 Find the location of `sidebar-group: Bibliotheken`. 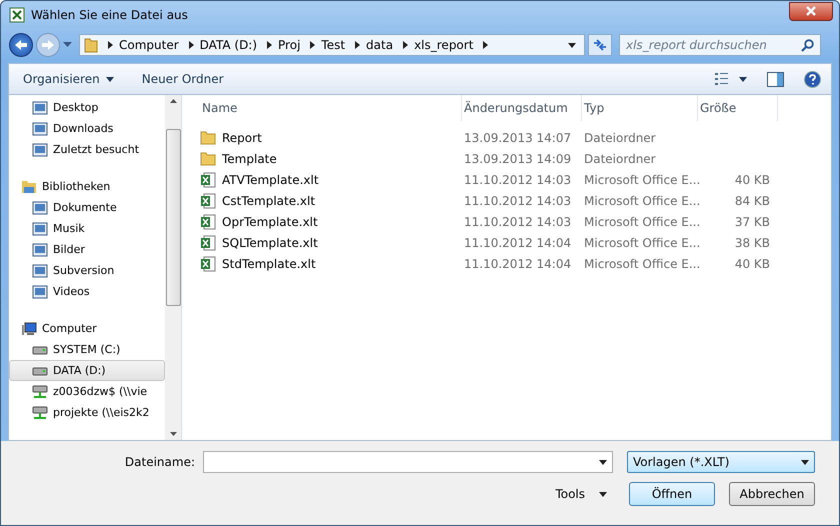

sidebar-group: Bibliotheken is located at coordinates (87, 186).